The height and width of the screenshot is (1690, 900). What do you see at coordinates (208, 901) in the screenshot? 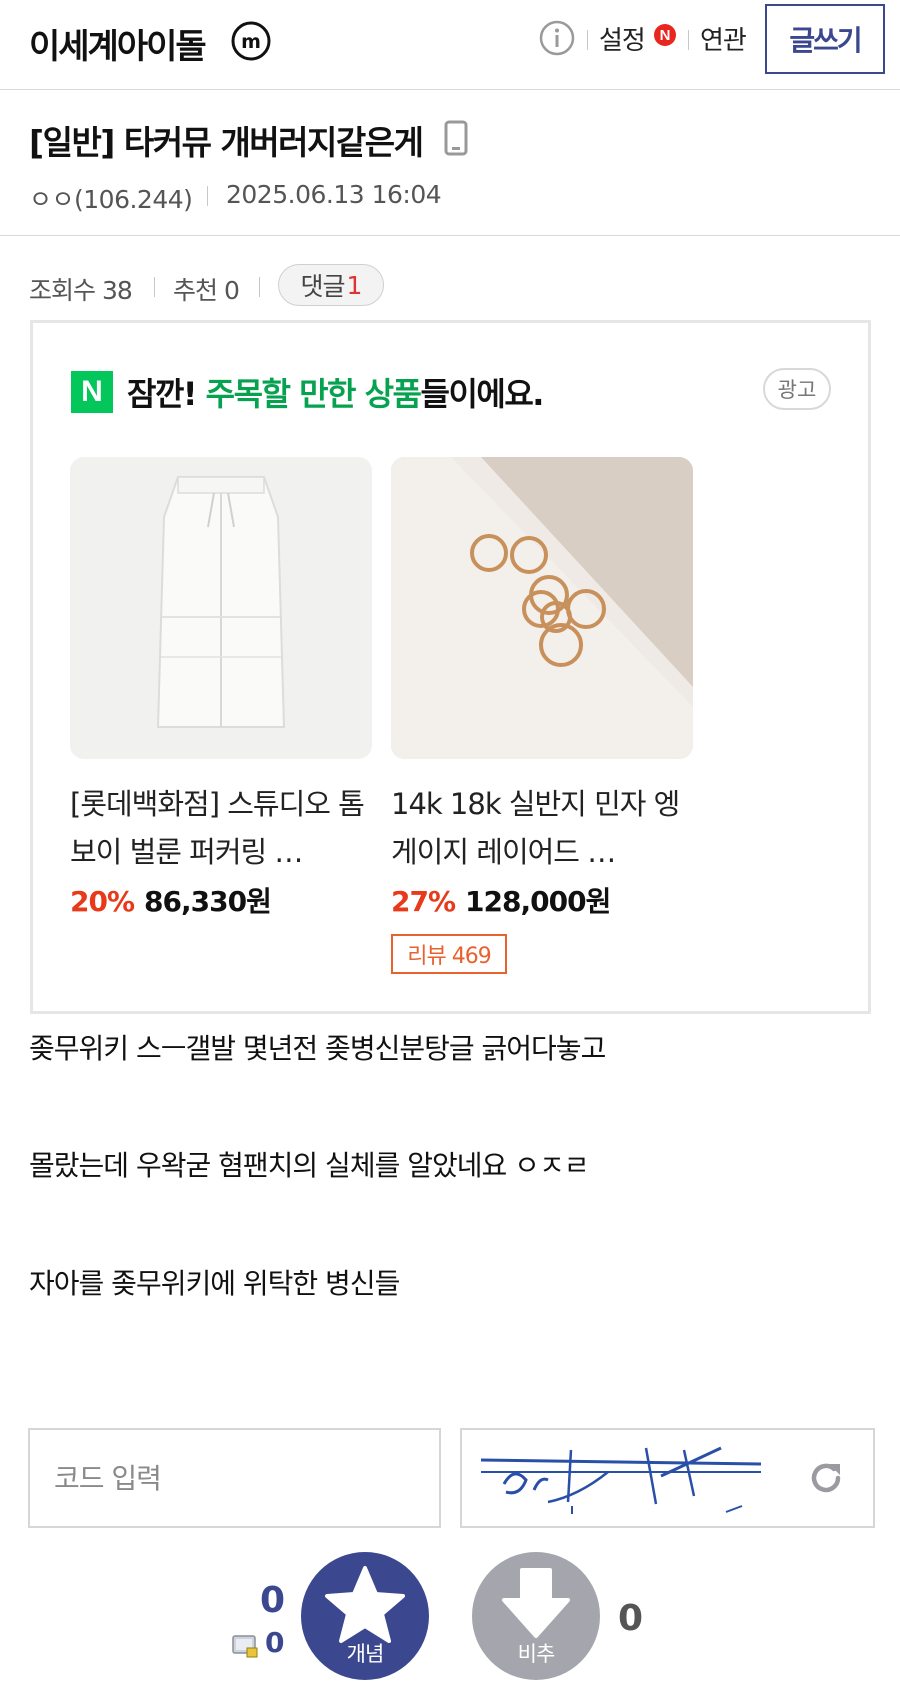
I see `product-price-value: 86,330원` at bounding box center [208, 901].